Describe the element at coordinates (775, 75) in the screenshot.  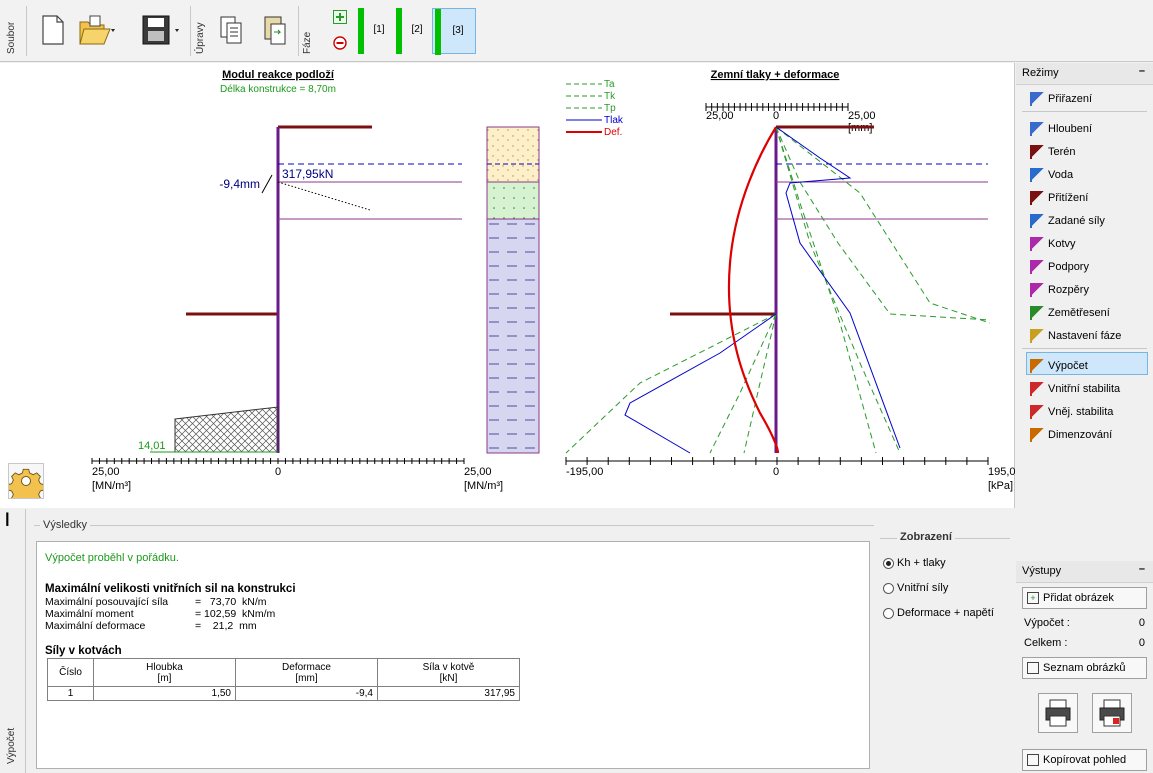
I see `right-chart-title: Zemní tlaky + deformace` at that location.